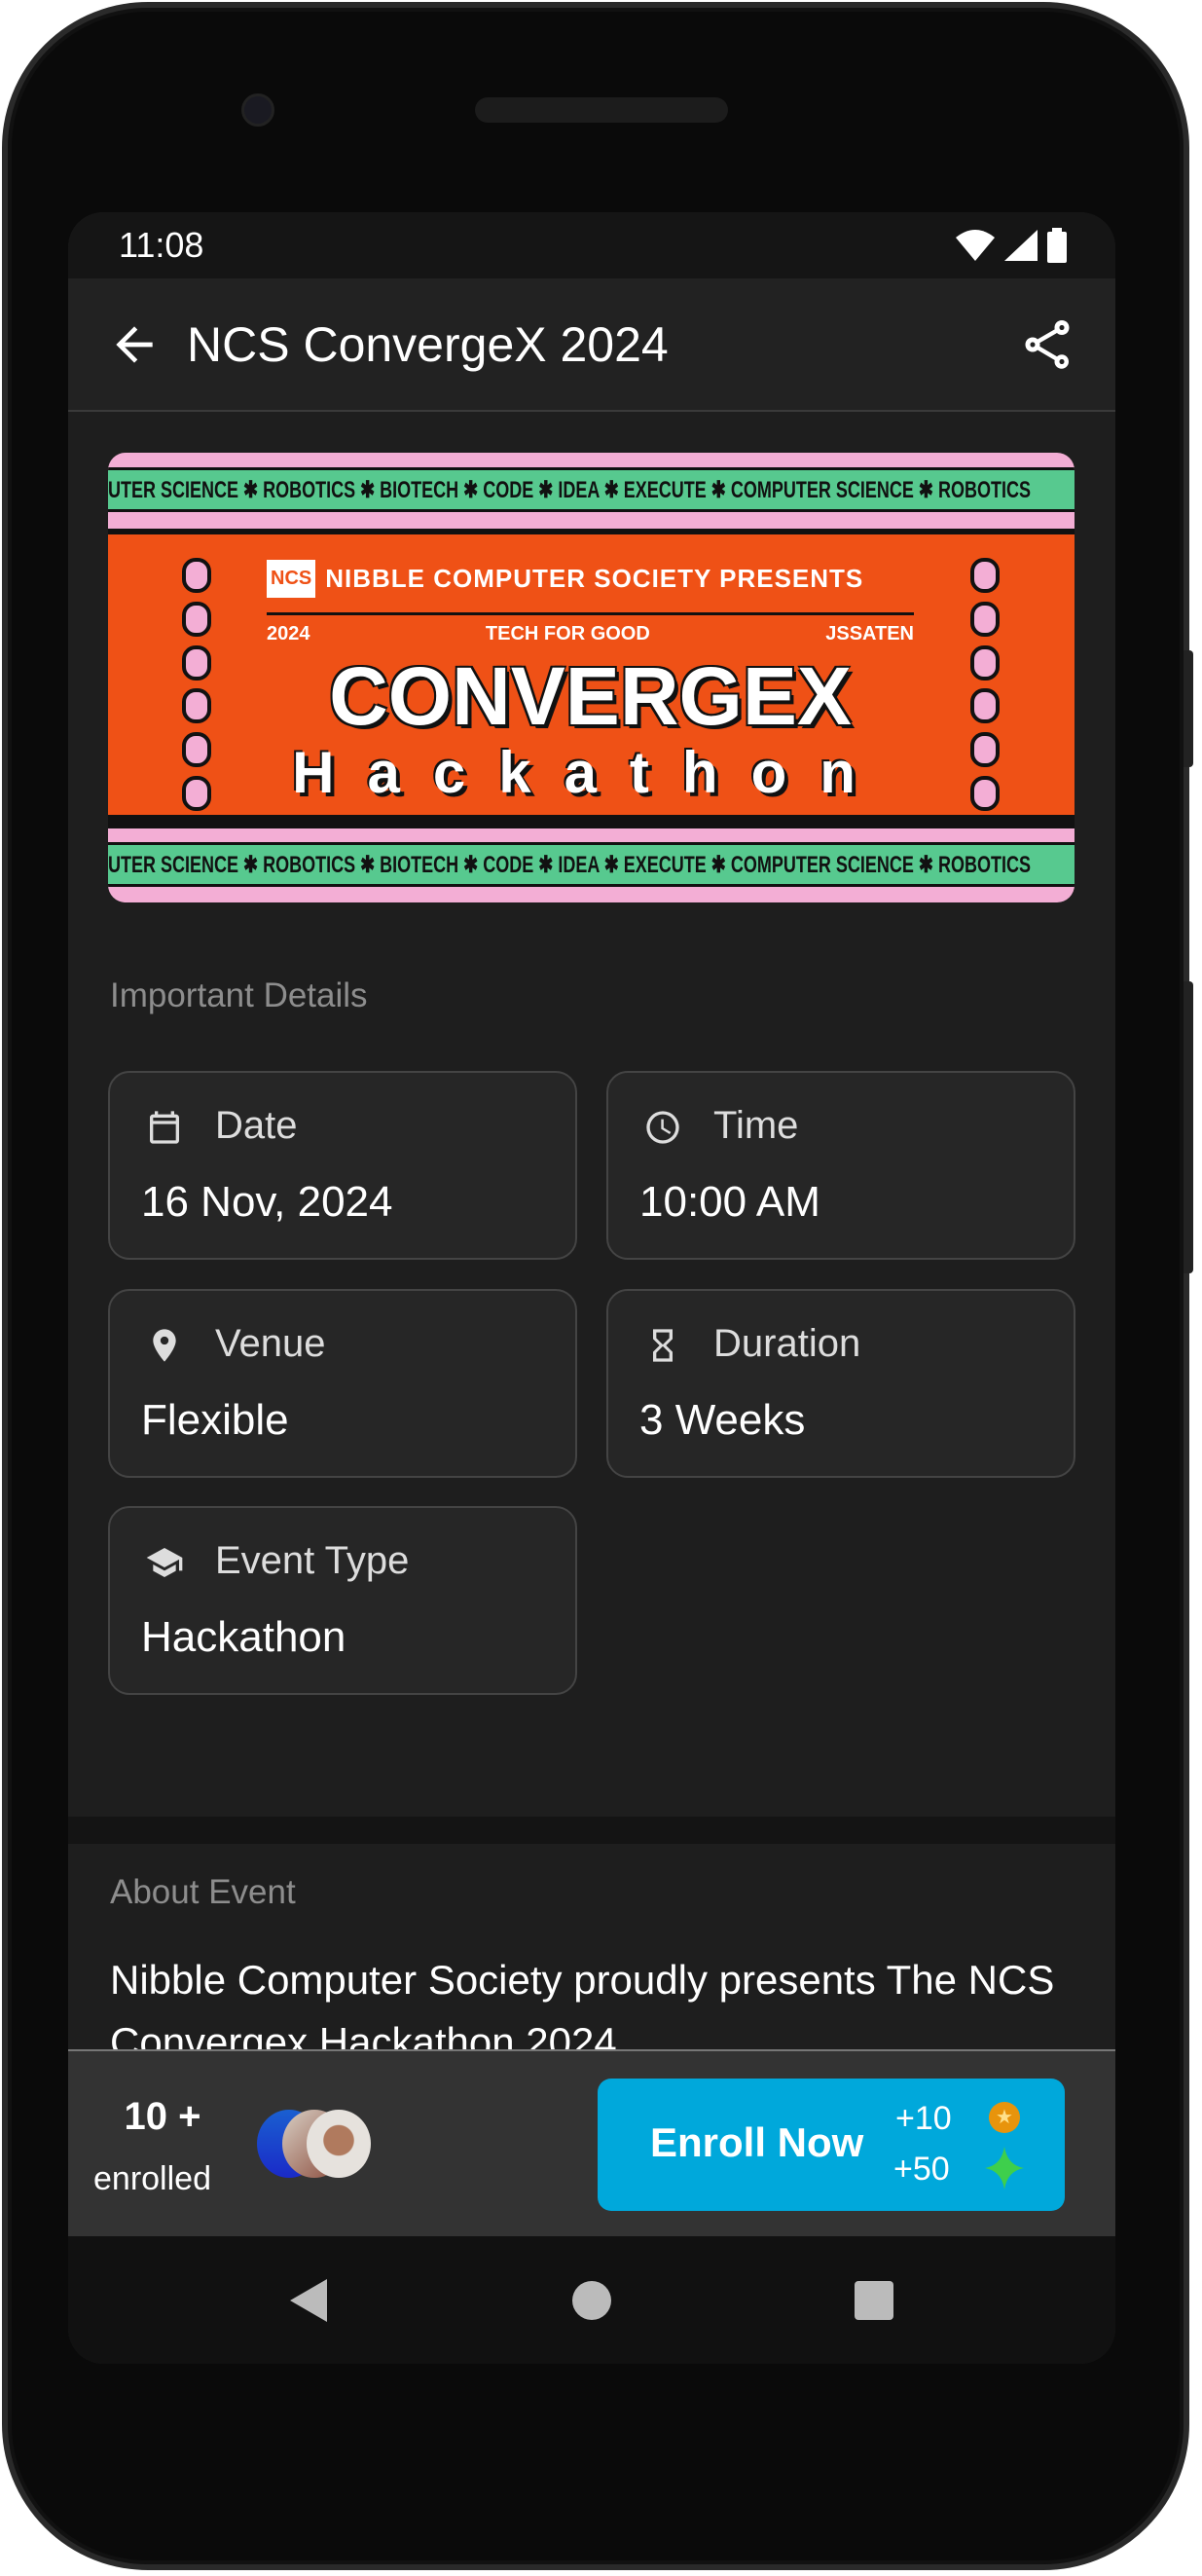  Describe the element at coordinates (1188, 1127) in the screenshot. I see `volume-button` at that location.